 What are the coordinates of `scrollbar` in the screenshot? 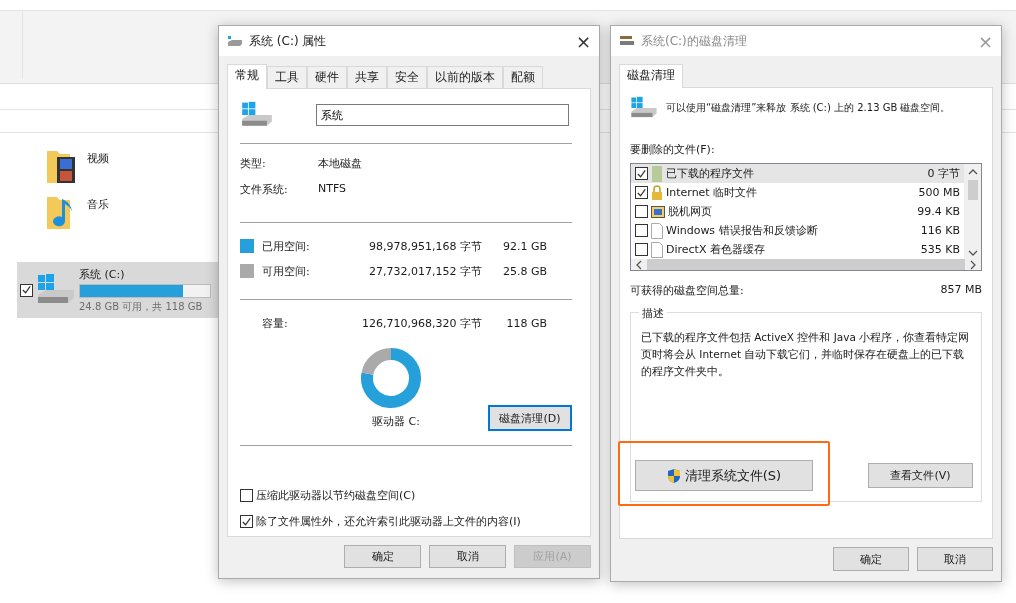 It's located at (972, 211).